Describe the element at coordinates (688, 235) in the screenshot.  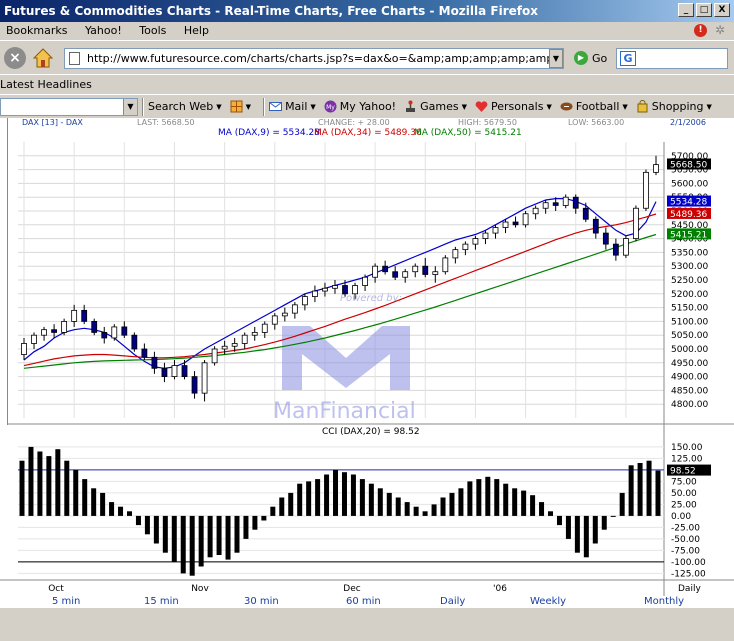
I see `ma50-tag: 5415.21` at that location.